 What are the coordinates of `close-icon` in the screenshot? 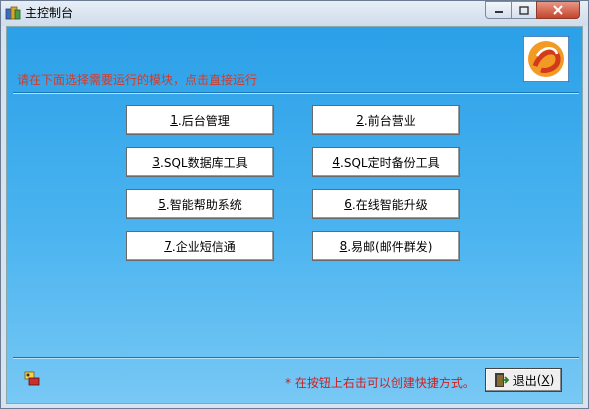 It's located at (558, 10).